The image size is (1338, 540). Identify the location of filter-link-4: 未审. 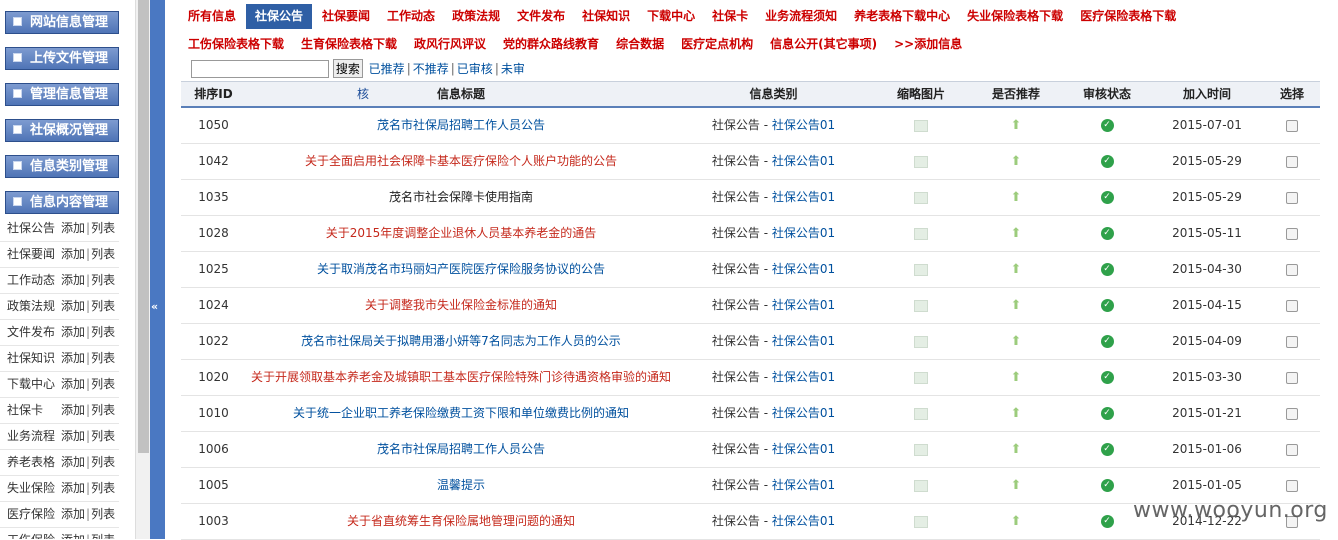
(513, 69).